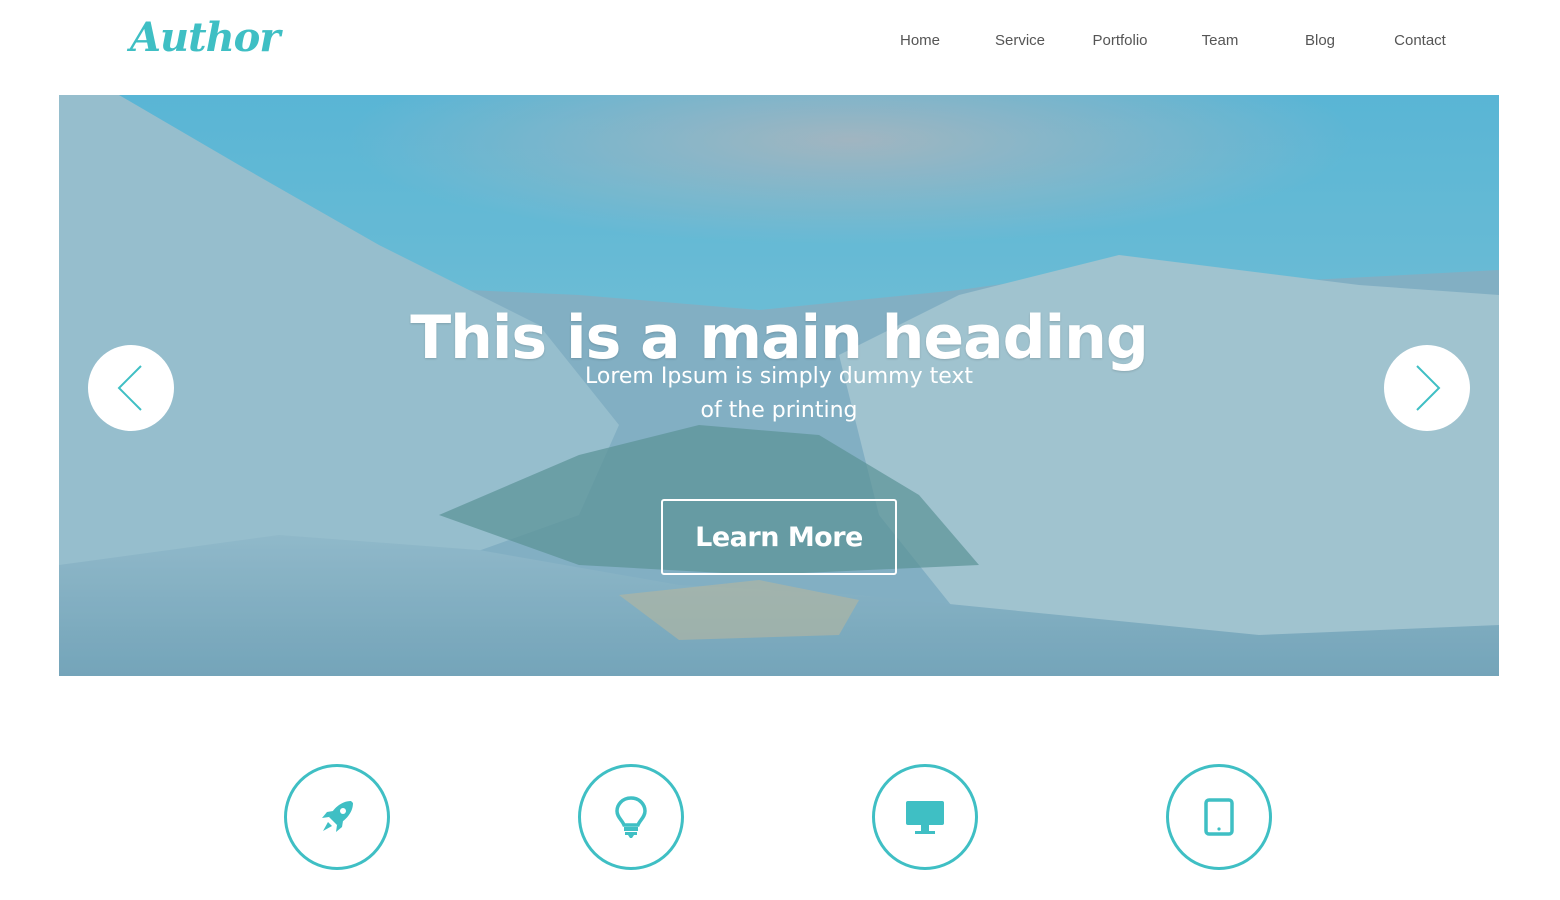  Describe the element at coordinates (1420, 40) in the screenshot. I see `nav-item-contact: Contact` at that location.